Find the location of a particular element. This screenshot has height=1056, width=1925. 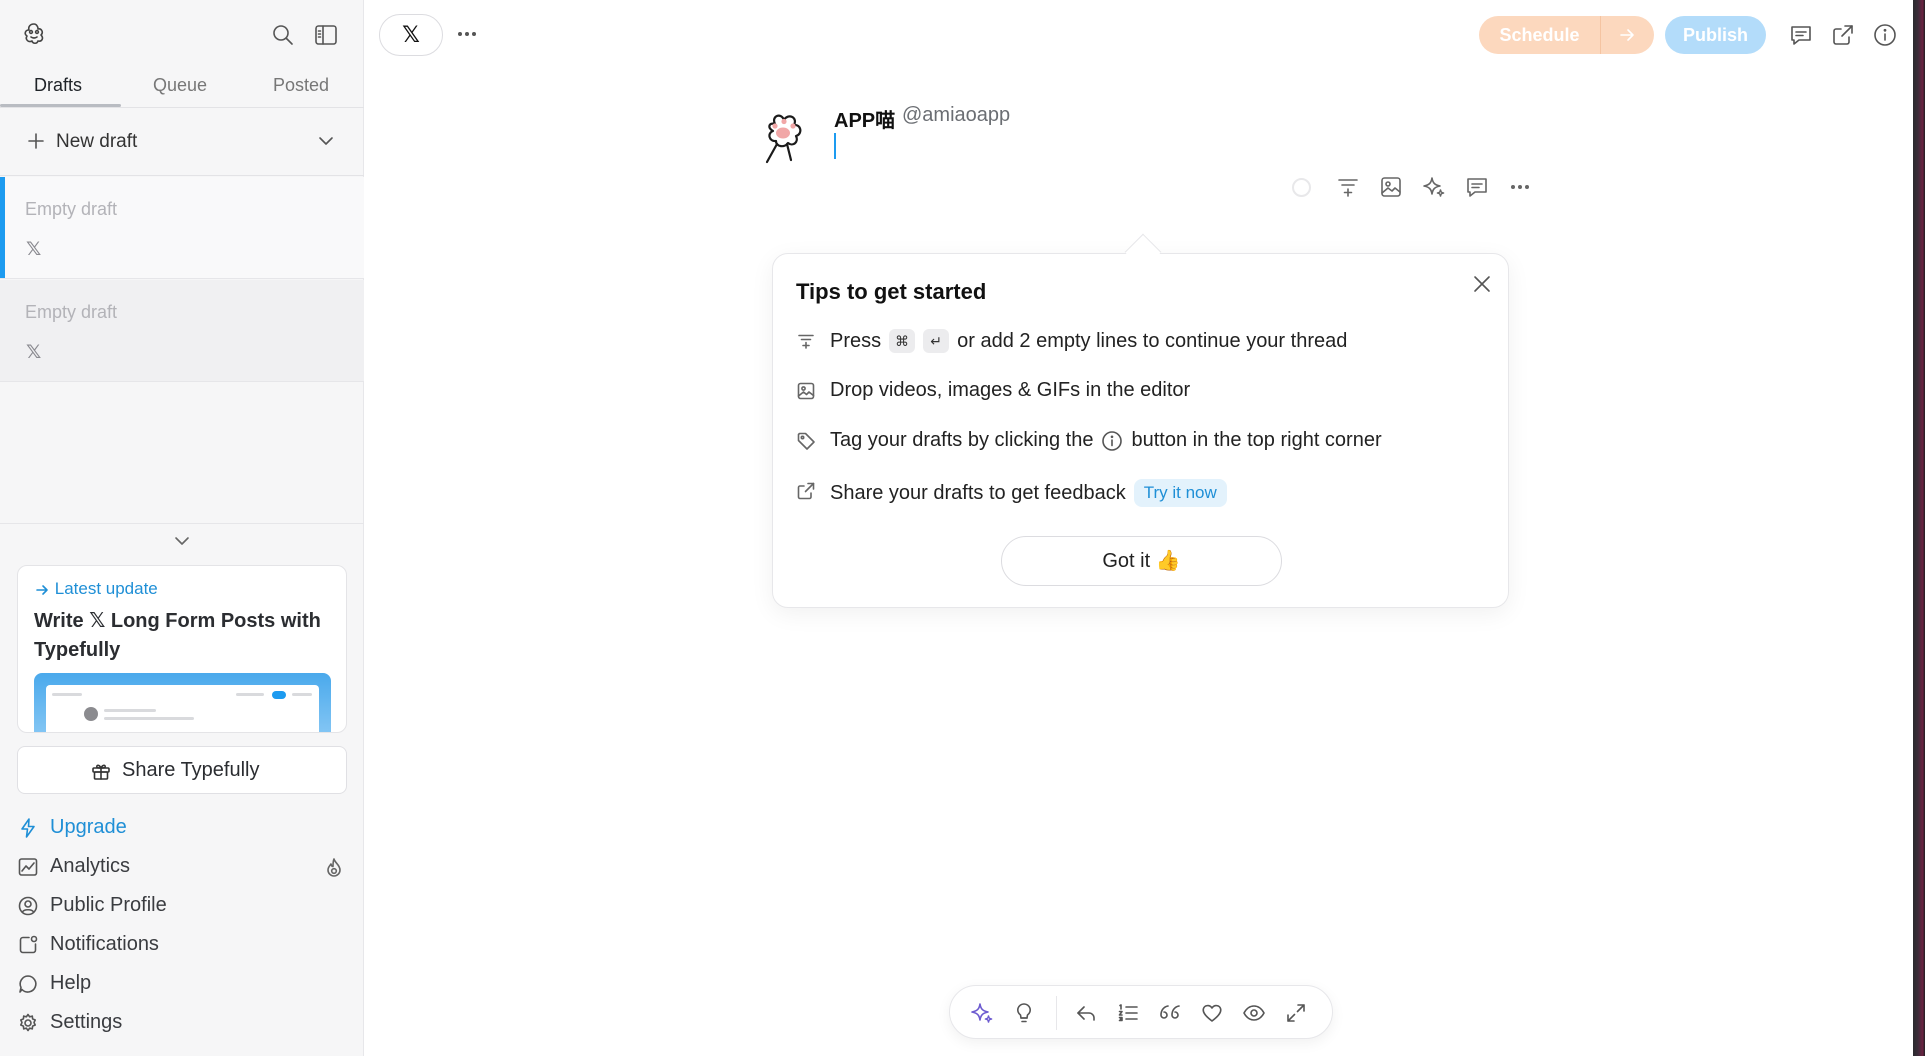

nav-help: Help is located at coordinates (182, 984).